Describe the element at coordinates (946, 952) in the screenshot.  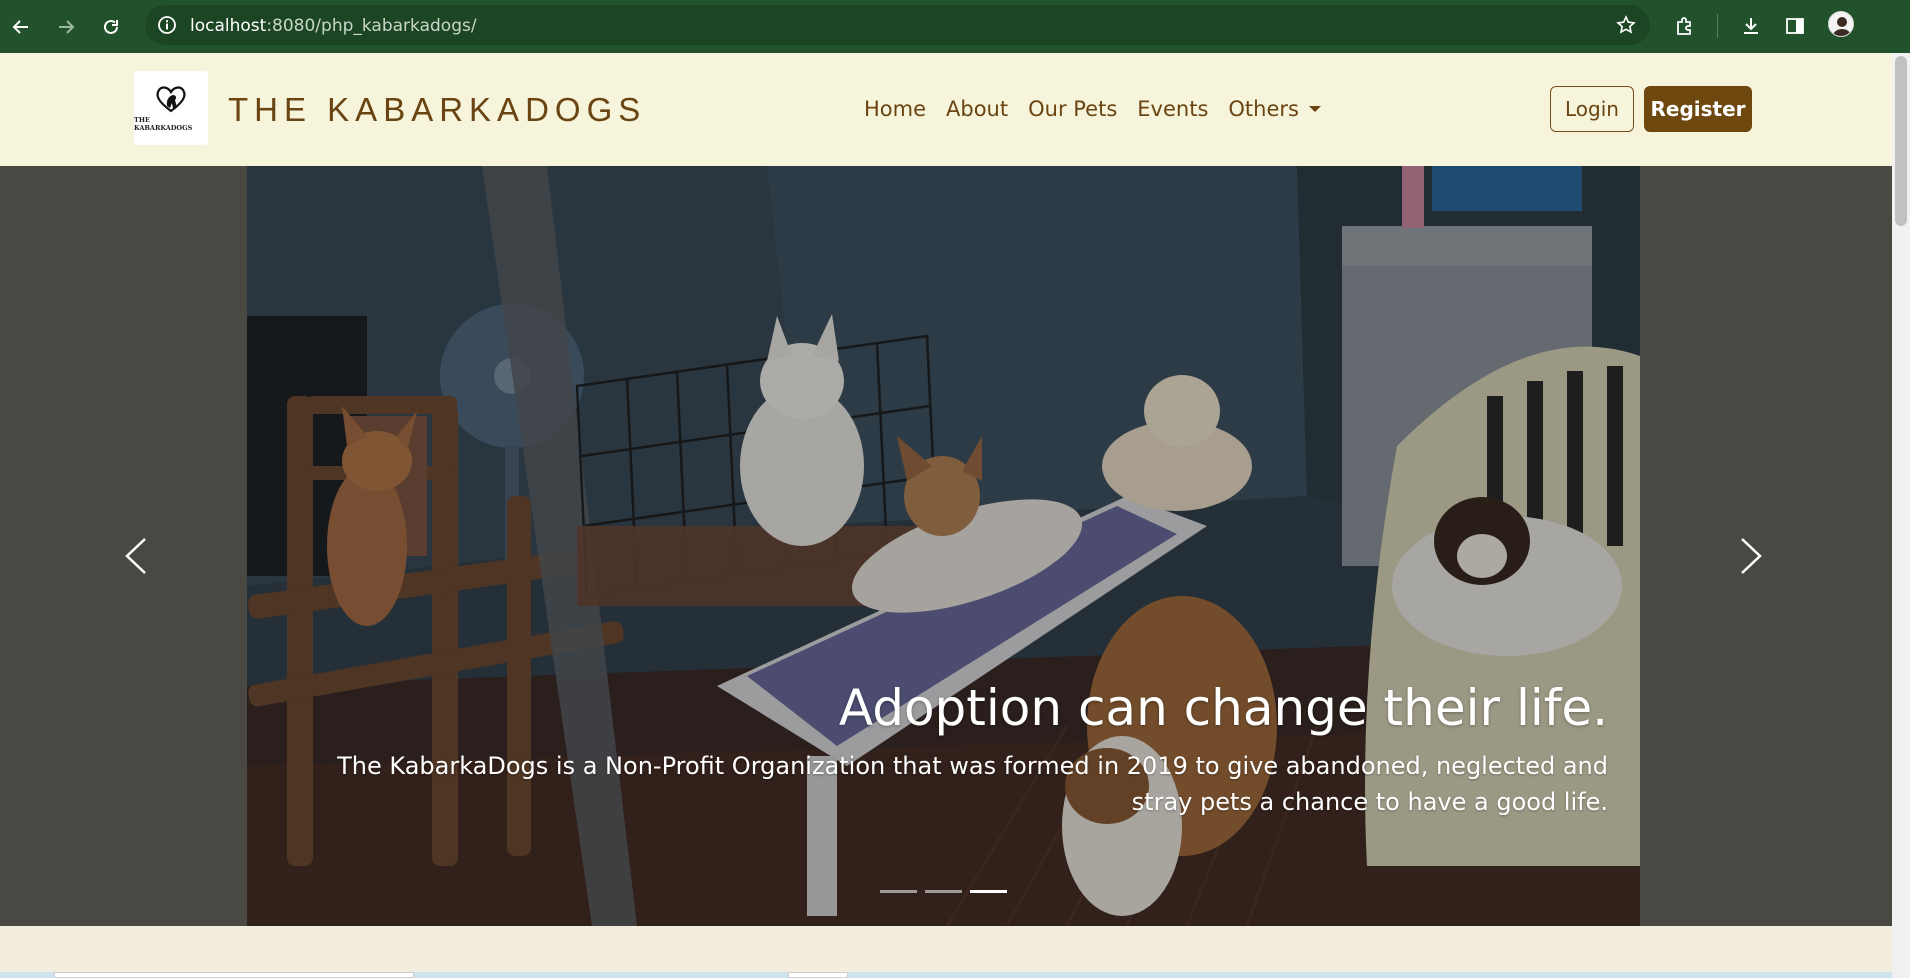
I see `next-section` at that location.